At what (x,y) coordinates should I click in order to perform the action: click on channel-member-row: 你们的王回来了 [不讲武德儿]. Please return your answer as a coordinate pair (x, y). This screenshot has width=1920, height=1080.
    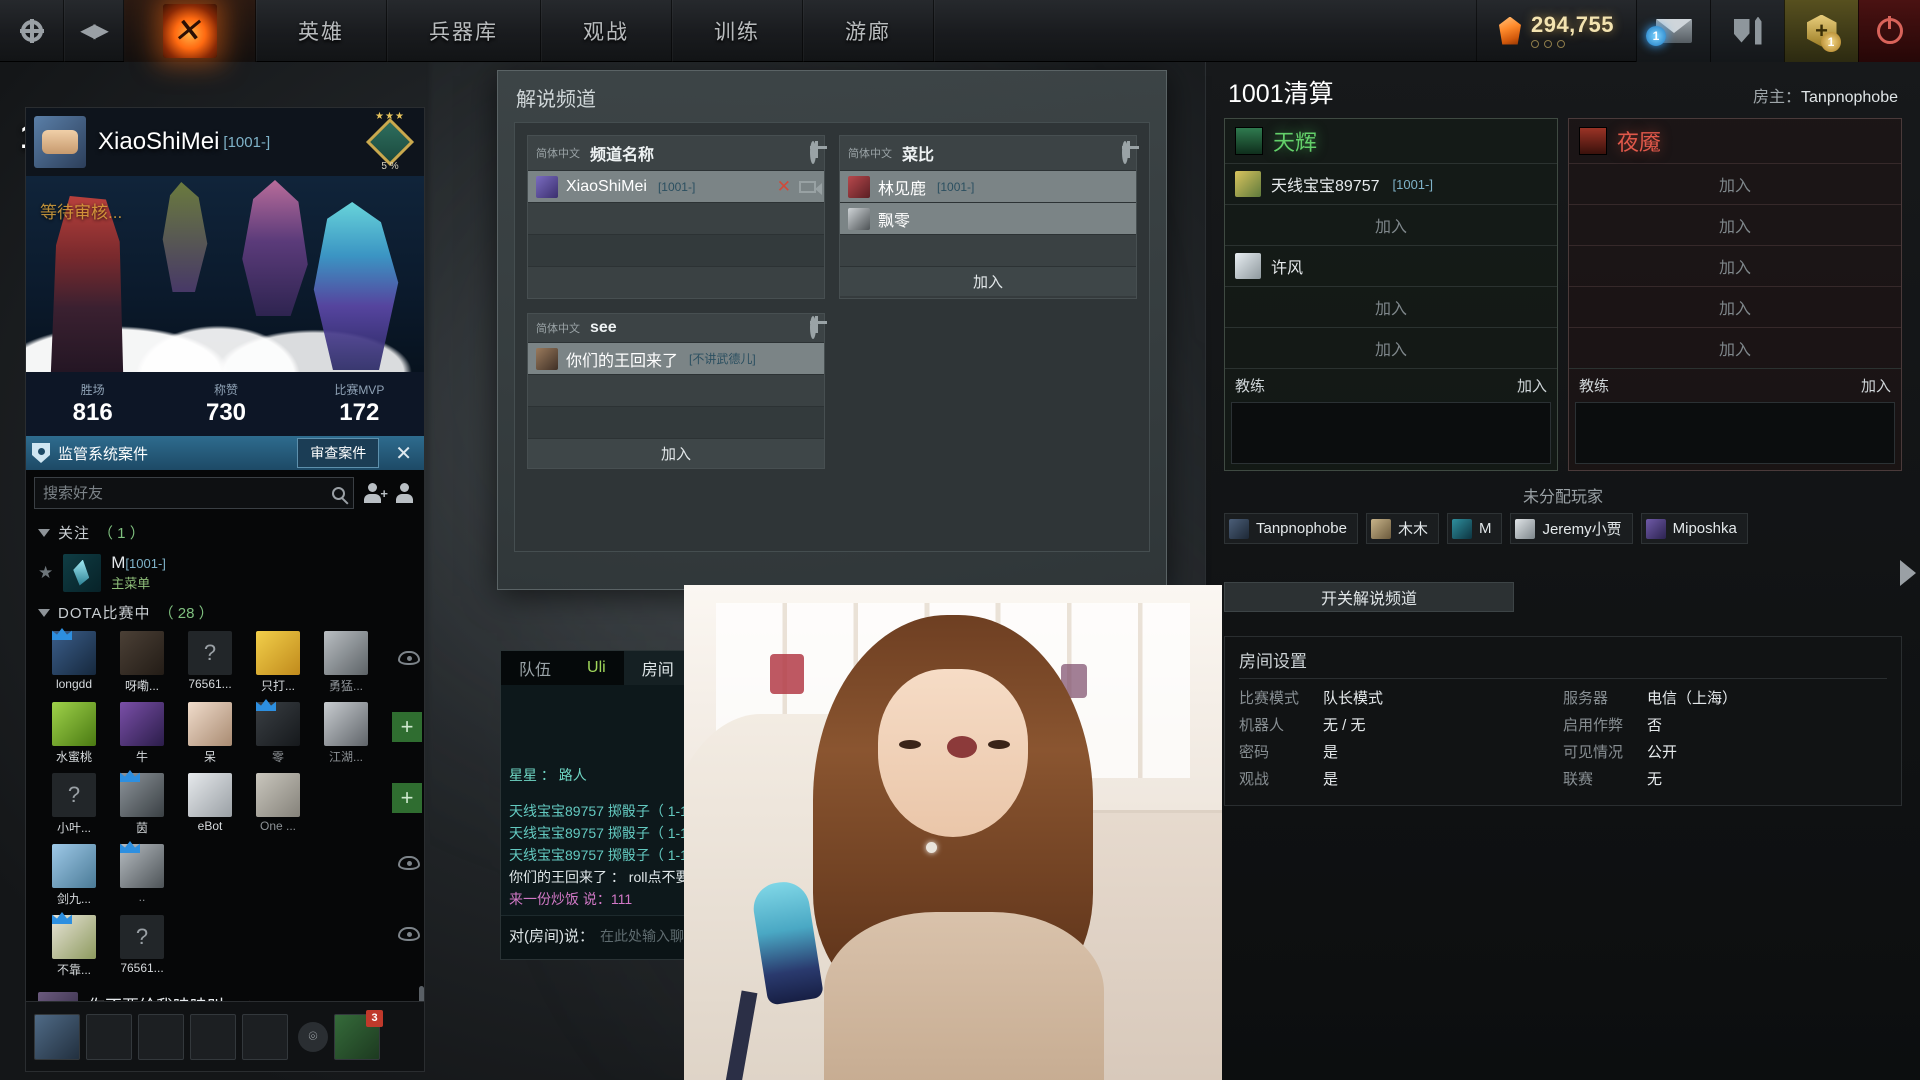
    Looking at the image, I should click on (676, 358).